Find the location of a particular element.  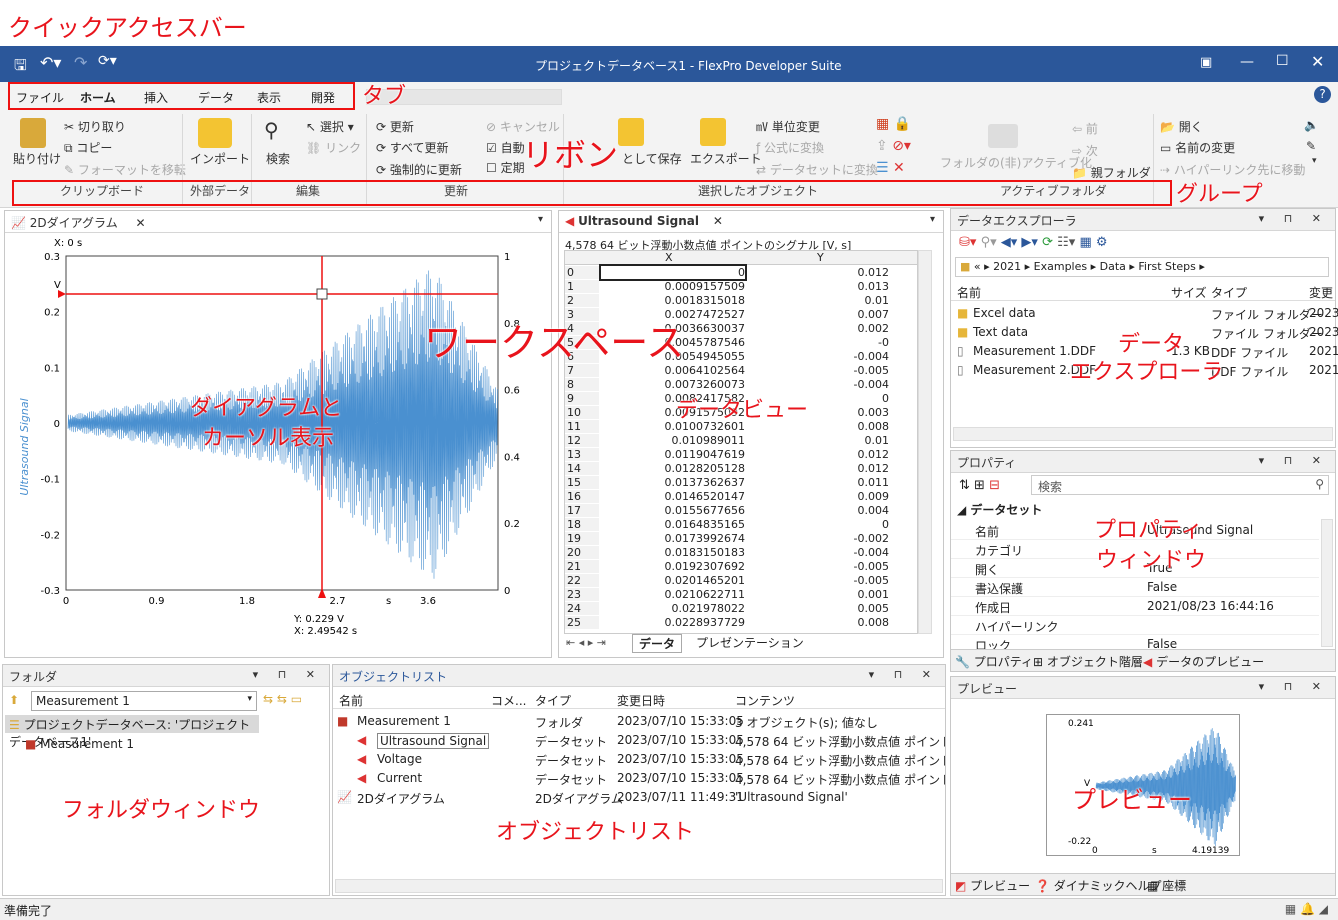

delete-icon: ✕ is located at coordinates (899, 168).